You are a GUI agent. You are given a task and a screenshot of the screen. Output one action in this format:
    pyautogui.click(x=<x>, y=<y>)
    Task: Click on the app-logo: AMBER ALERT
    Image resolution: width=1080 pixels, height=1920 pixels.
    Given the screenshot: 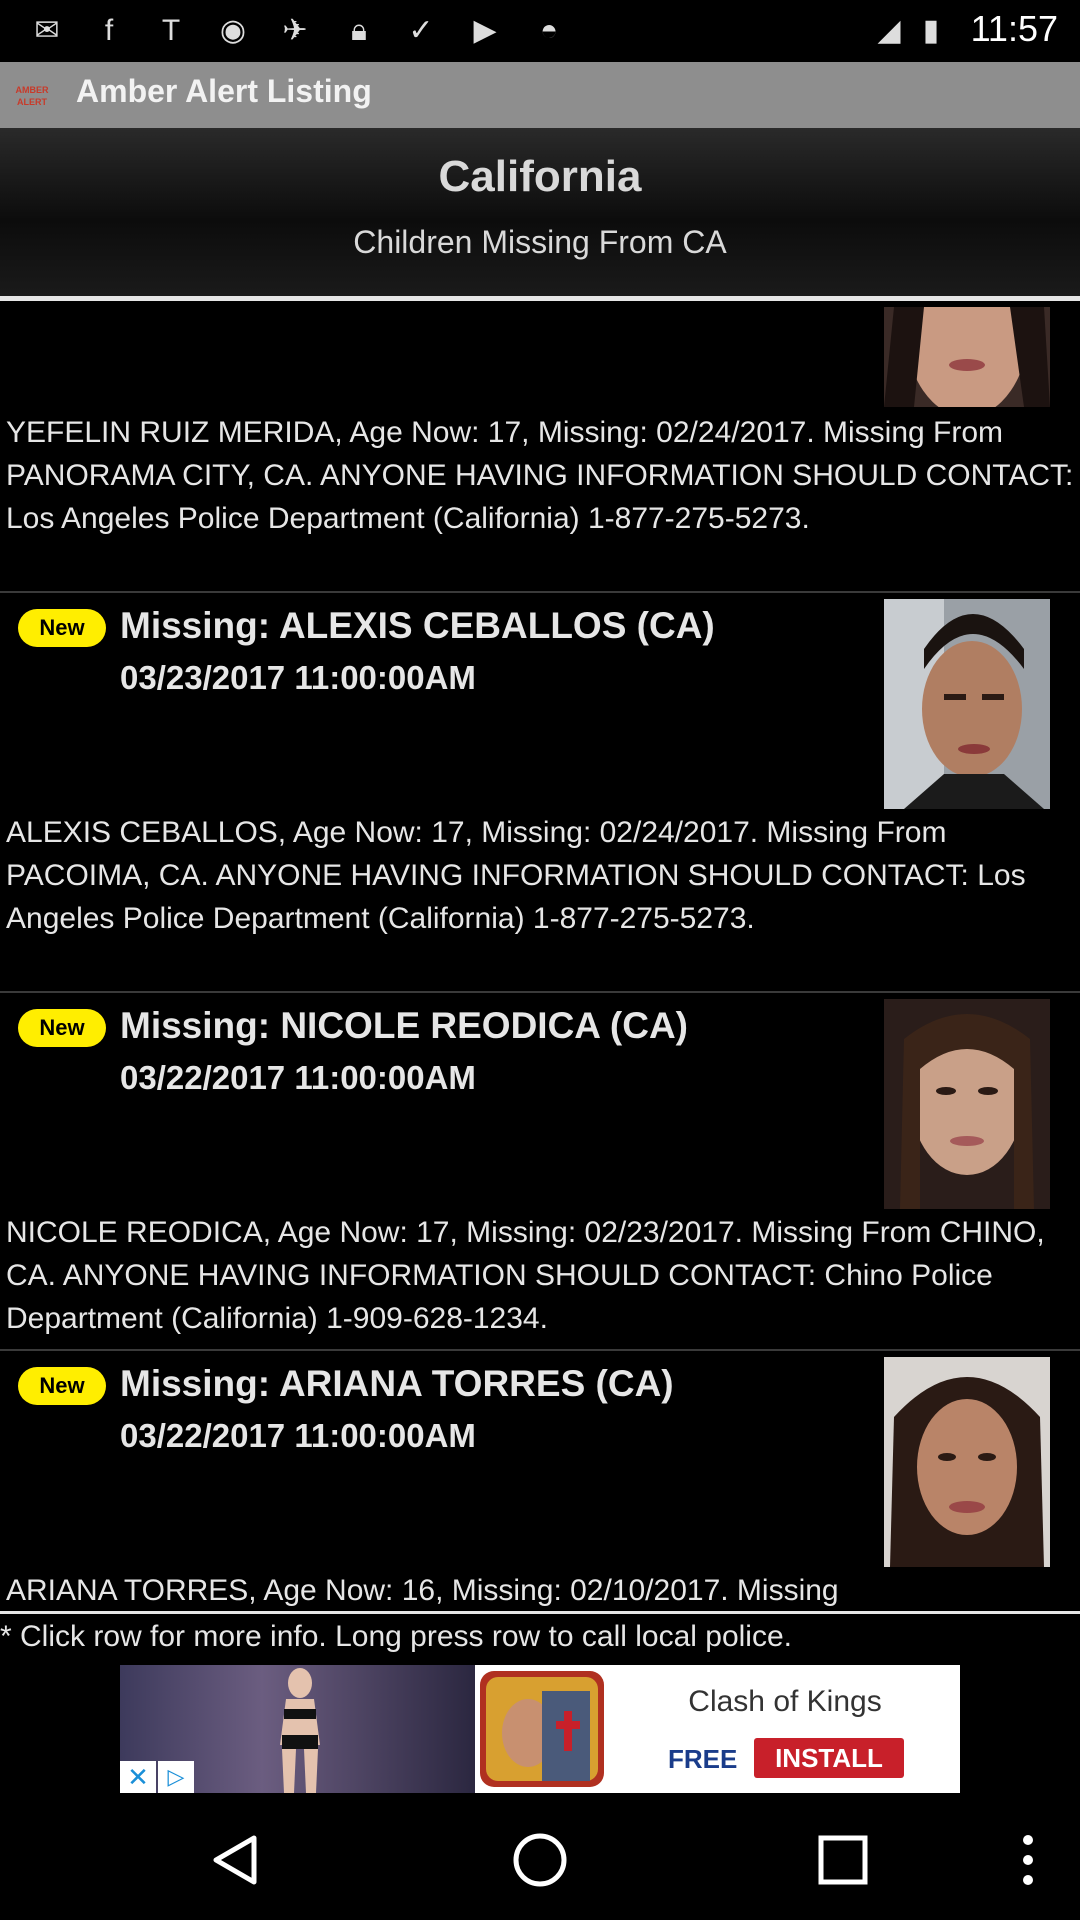 What is the action you would take?
    pyautogui.click(x=32, y=96)
    